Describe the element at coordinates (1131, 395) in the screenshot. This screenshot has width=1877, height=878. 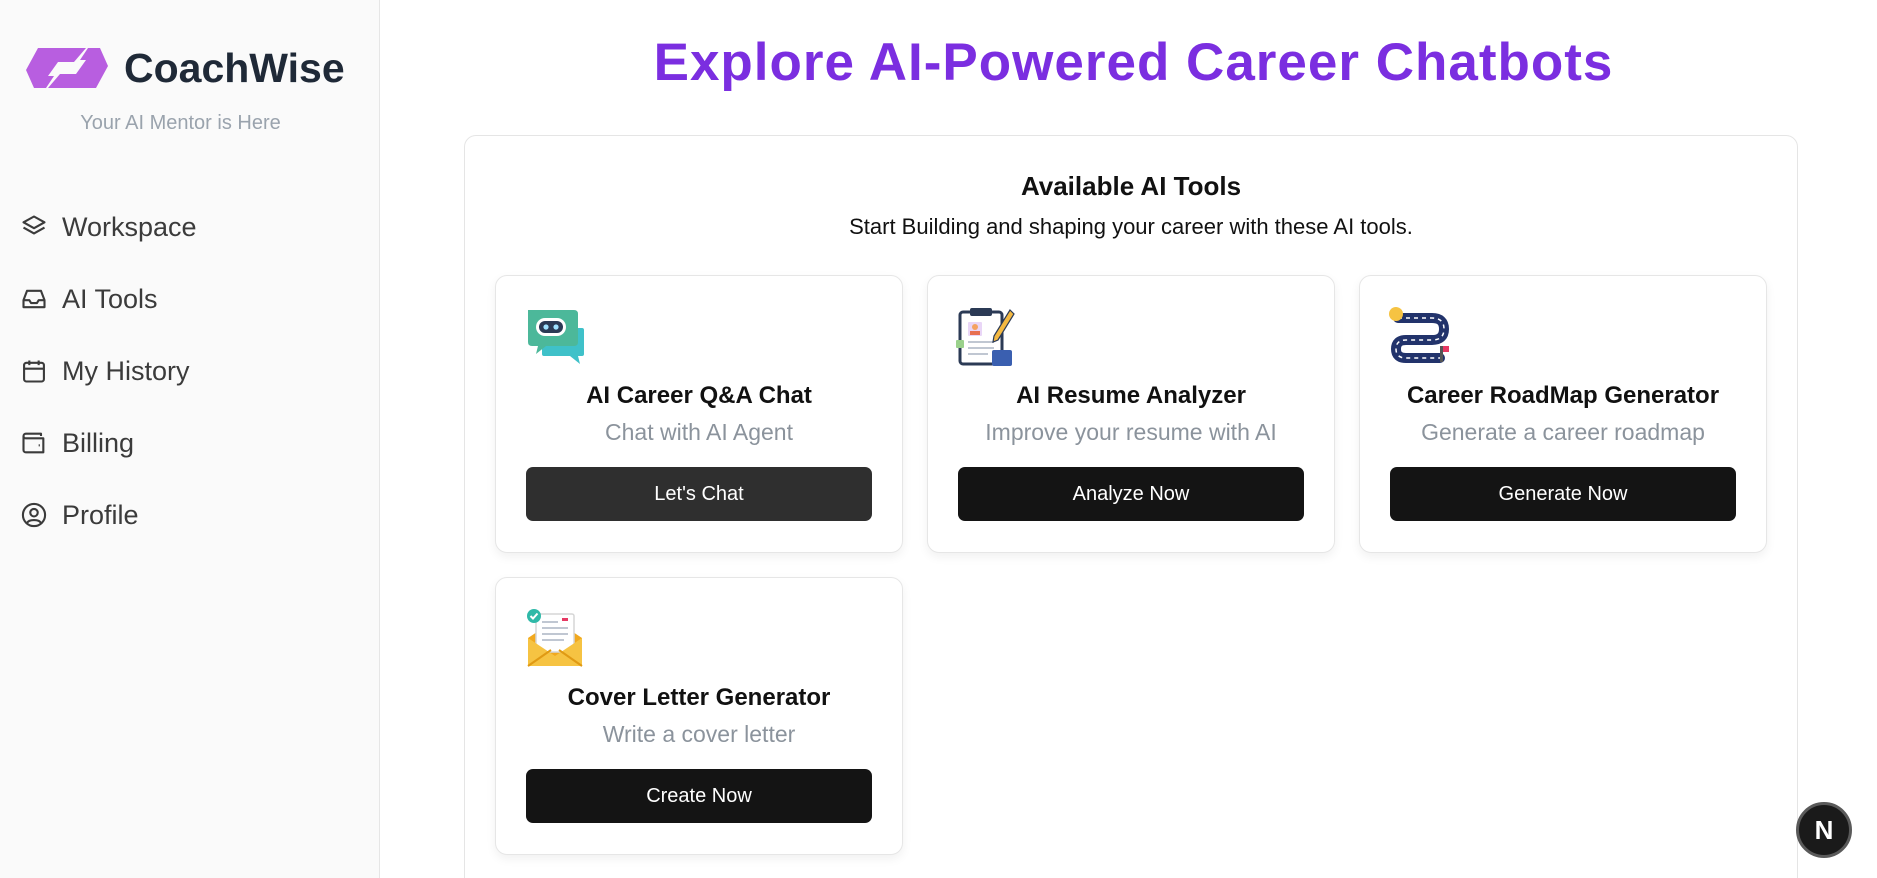
I see `tool-card-title: AI Resume Analyzer` at that location.